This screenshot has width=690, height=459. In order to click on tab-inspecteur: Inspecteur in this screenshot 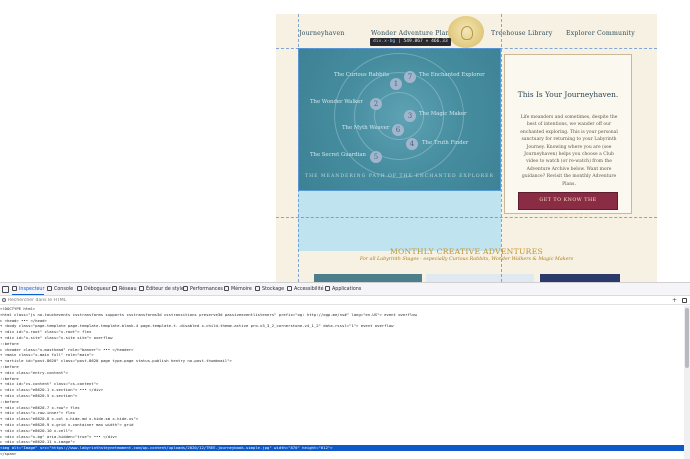, I will do `click(28, 290)`.